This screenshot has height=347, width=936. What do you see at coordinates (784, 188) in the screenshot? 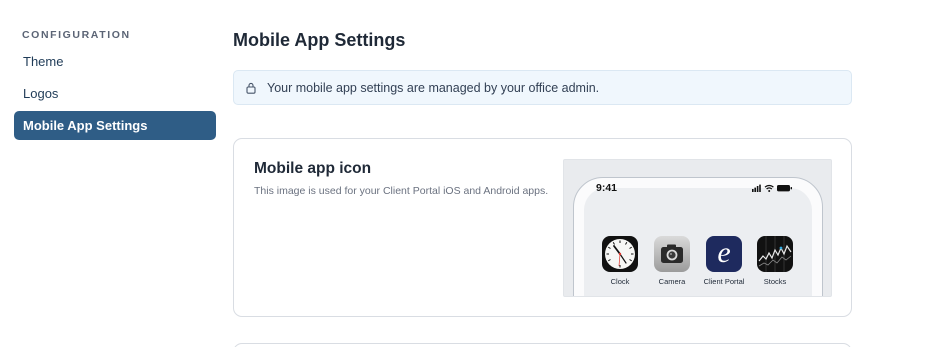
I see `battery-icon` at bounding box center [784, 188].